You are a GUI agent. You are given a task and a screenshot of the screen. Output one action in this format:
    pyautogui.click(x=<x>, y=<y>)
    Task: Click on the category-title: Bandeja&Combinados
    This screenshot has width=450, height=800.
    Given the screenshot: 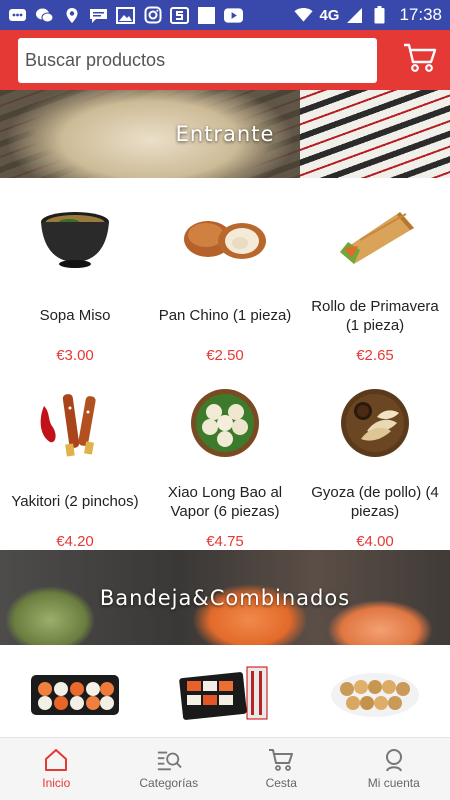 What is the action you would take?
    pyautogui.click(x=225, y=597)
    